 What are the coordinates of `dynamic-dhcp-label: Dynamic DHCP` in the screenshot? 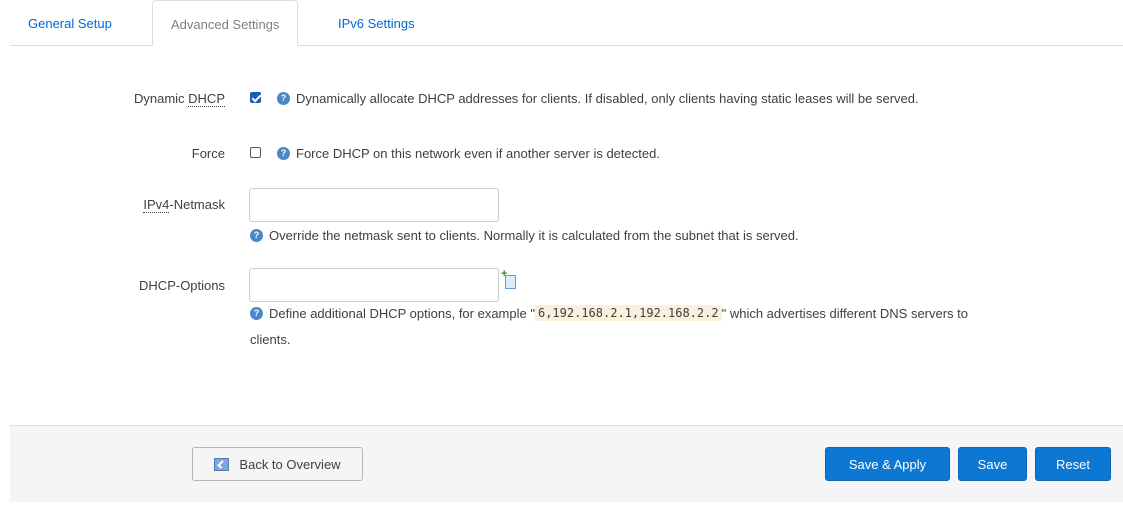 It's located at (179, 99).